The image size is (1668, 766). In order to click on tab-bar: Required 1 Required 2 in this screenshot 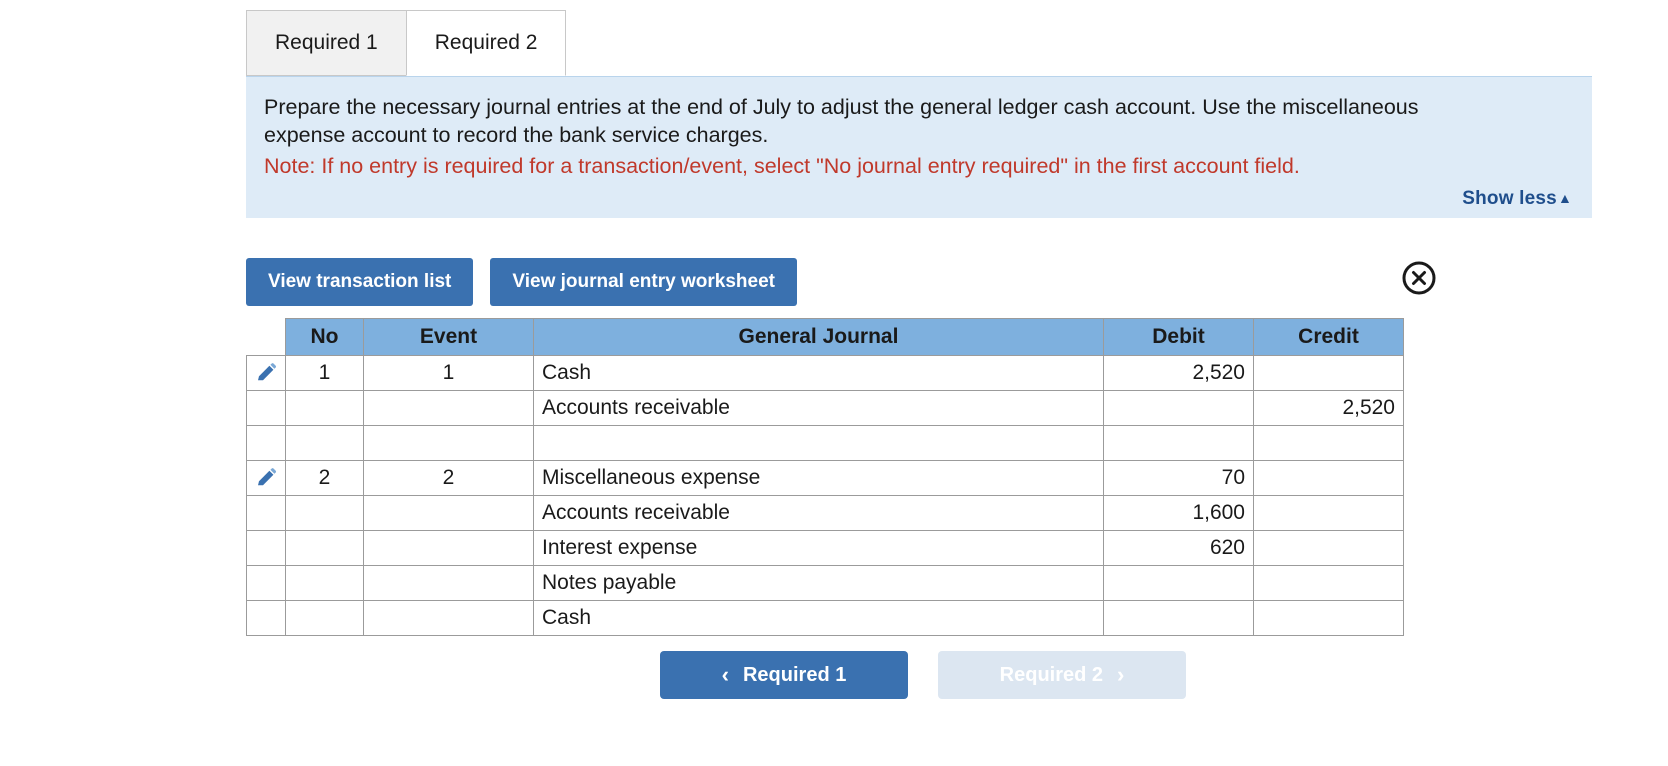, I will do `click(406, 43)`.